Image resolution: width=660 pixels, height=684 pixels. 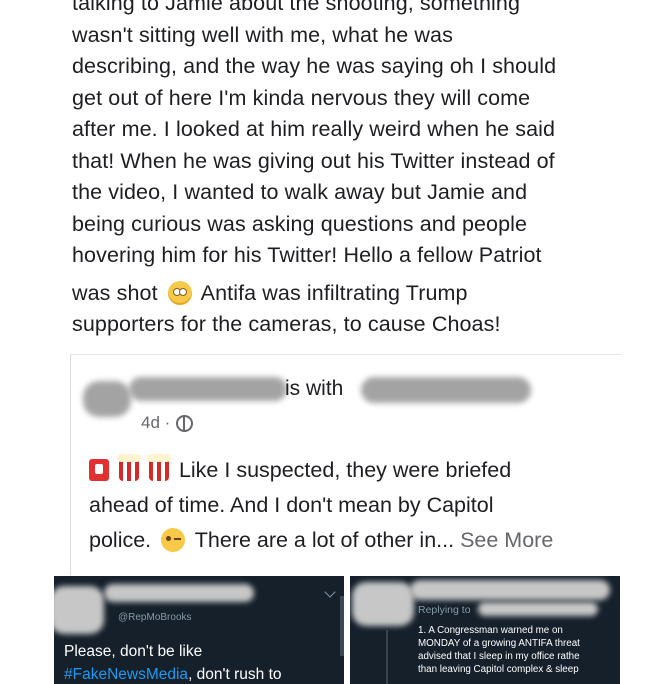 I want to click on redacted-reply-handle, so click(x=538, y=609).